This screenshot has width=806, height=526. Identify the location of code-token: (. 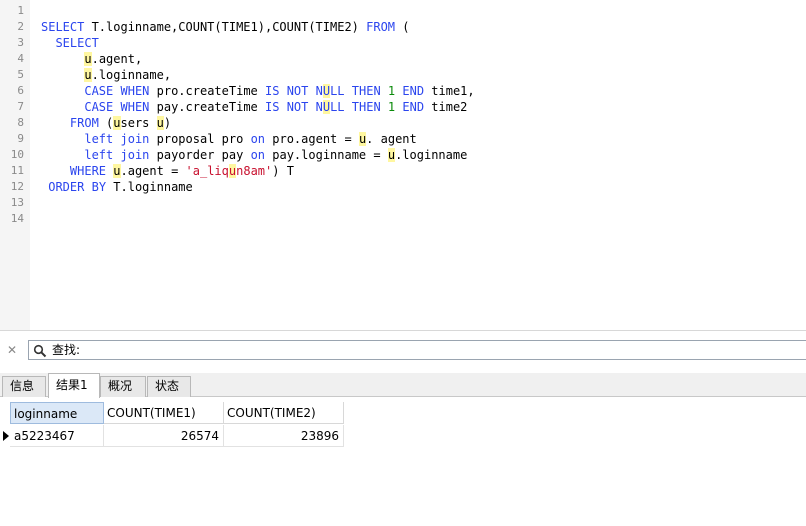
(106, 123).